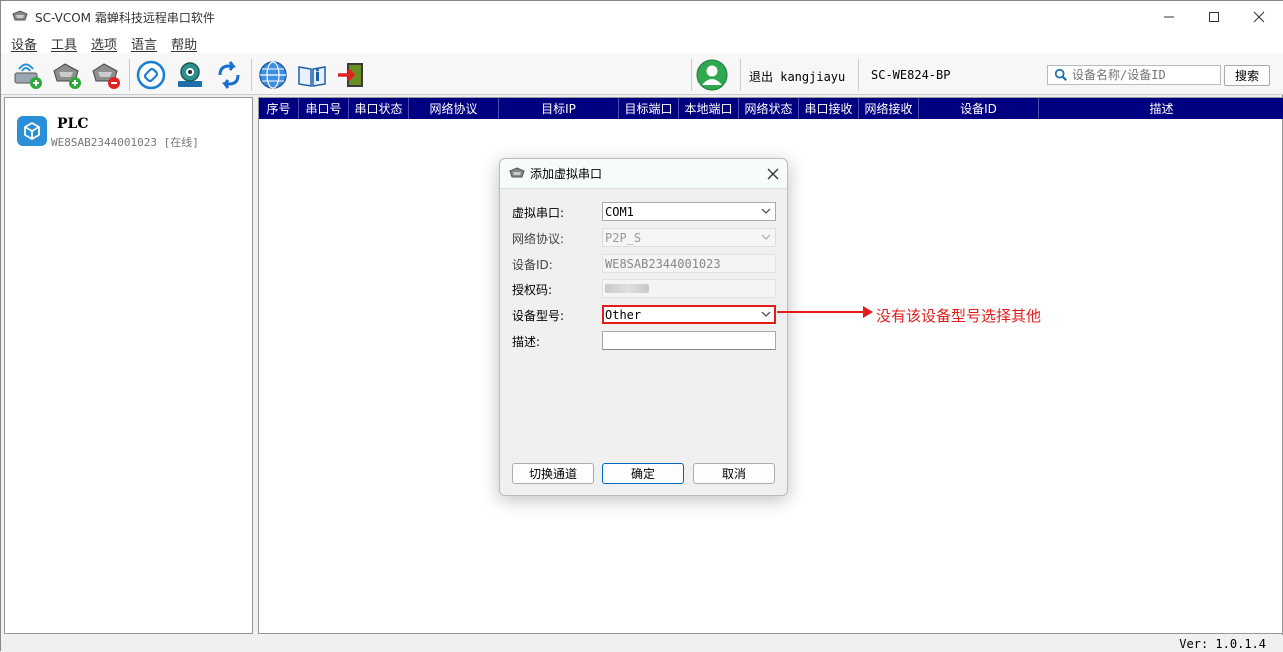  Describe the element at coordinates (538, 316) in the screenshot. I see `device-type-label: 设备型号:` at that location.